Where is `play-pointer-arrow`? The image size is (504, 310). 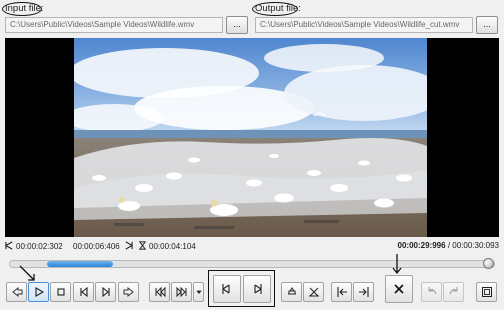
play-pointer-arrow is located at coordinates (27, 273).